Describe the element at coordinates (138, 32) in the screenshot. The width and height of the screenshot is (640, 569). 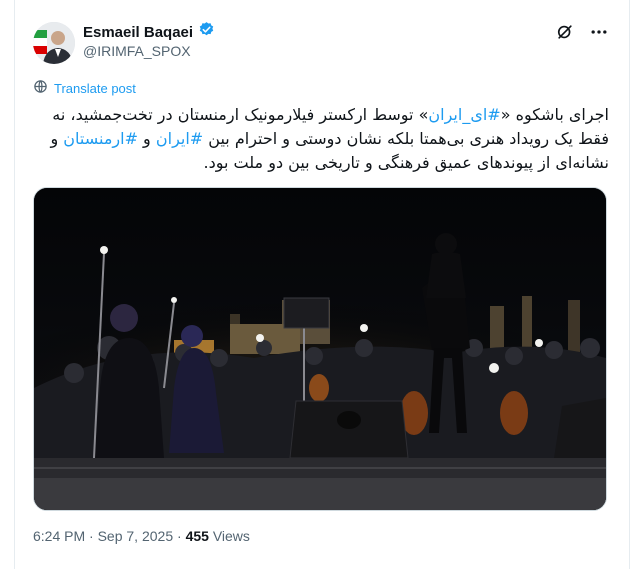
I see `author-name: Esmaeil Baqaei` at that location.